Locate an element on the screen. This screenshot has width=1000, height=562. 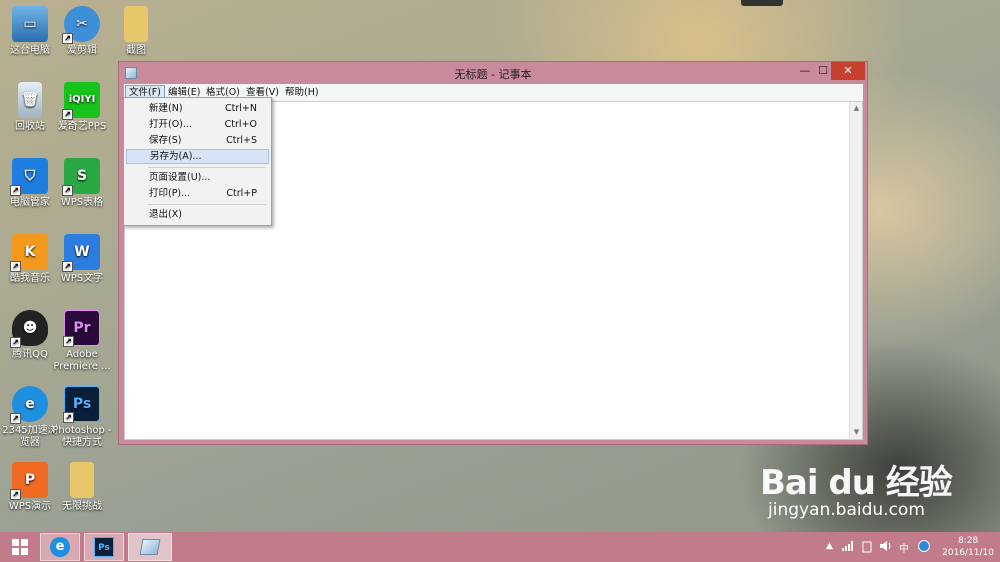
top-drop-widget is located at coordinates (762, 3).